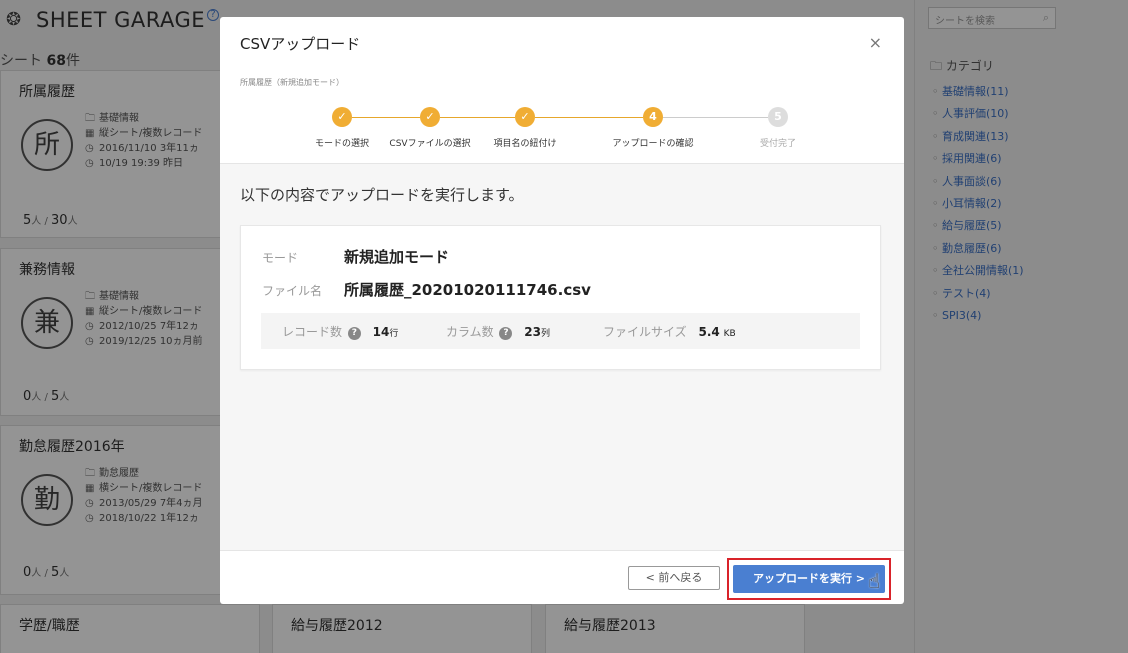  What do you see at coordinates (778, 144) in the screenshot?
I see `step-label: 受付完了` at bounding box center [778, 144].